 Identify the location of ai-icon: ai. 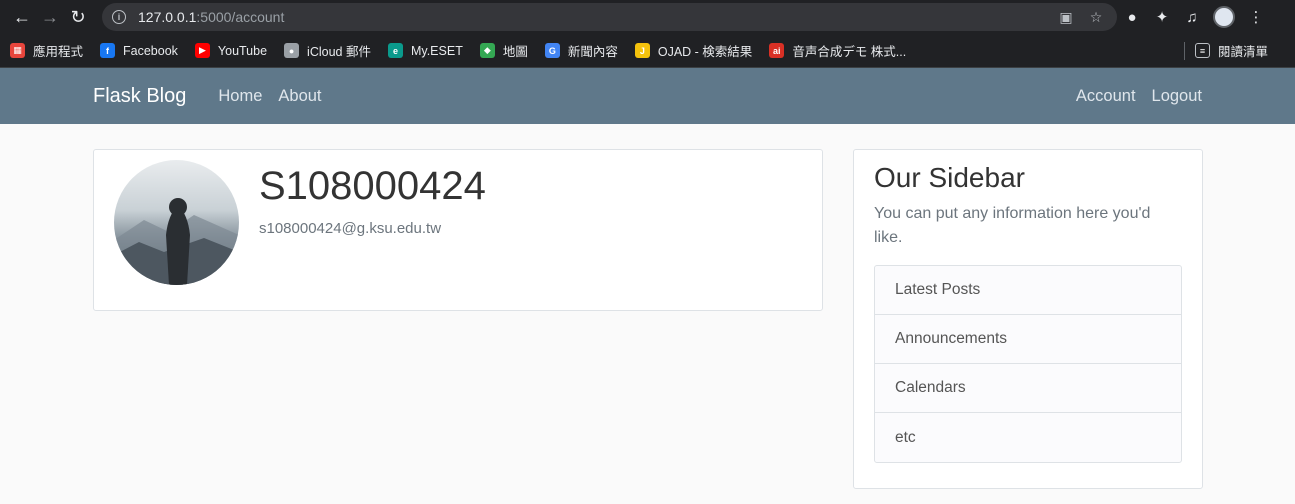
(777, 50).